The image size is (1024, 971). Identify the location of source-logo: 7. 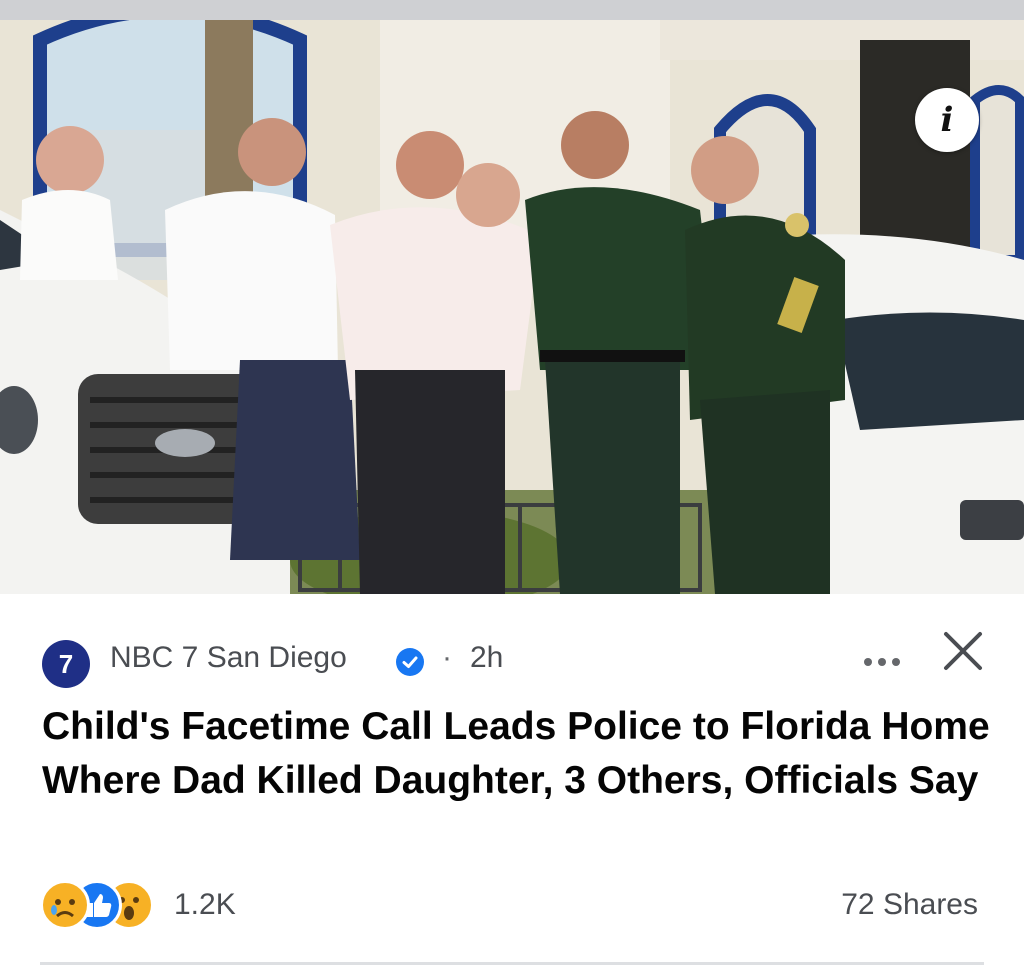
(66, 664).